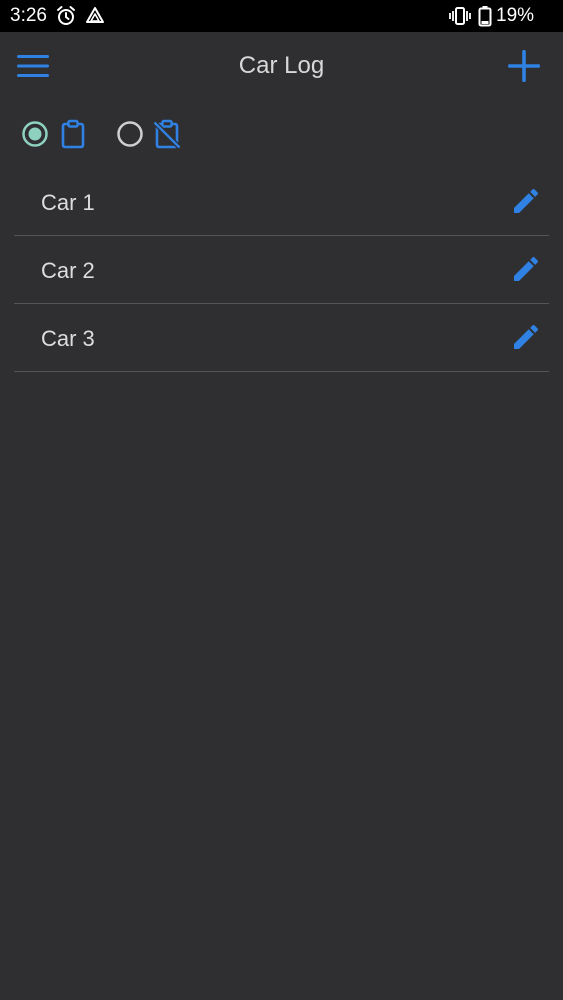  I want to click on radio-filter-inactive, so click(130, 134).